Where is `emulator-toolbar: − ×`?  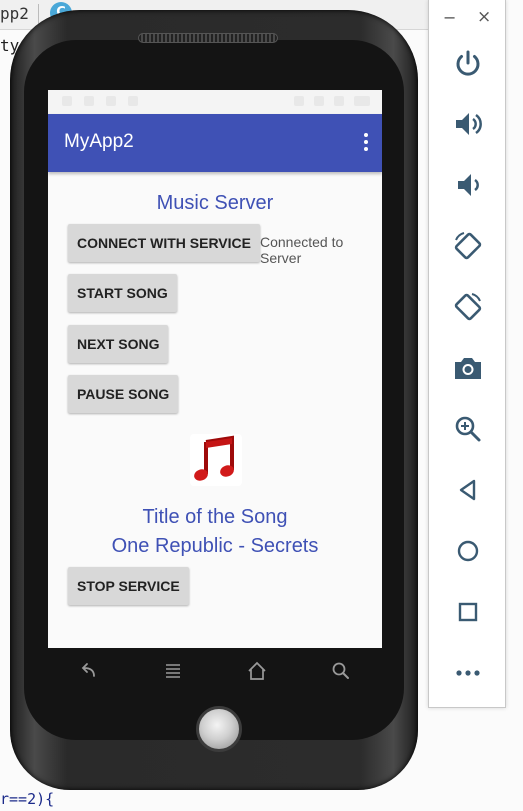 emulator-toolbar: − × is located at coordinates (467, 354).